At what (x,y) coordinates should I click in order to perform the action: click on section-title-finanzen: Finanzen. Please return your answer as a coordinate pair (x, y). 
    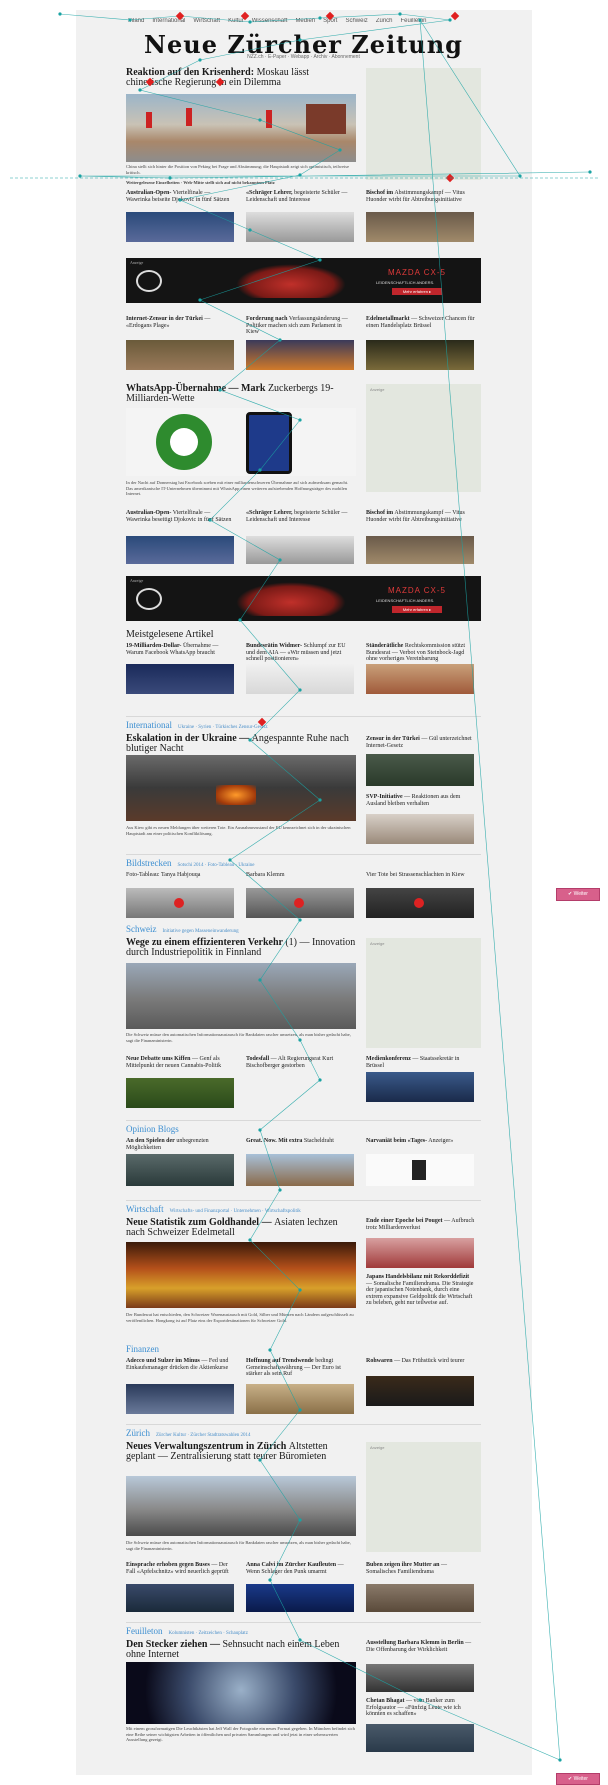
    Looking at the image, I should click on (142, 1349).